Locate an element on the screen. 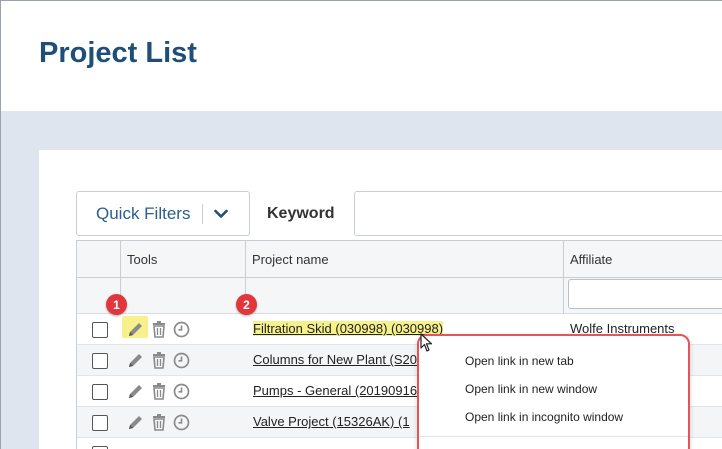 This screenshot has width=722, height=449. keyword-input is located at coordinates (538, 213).